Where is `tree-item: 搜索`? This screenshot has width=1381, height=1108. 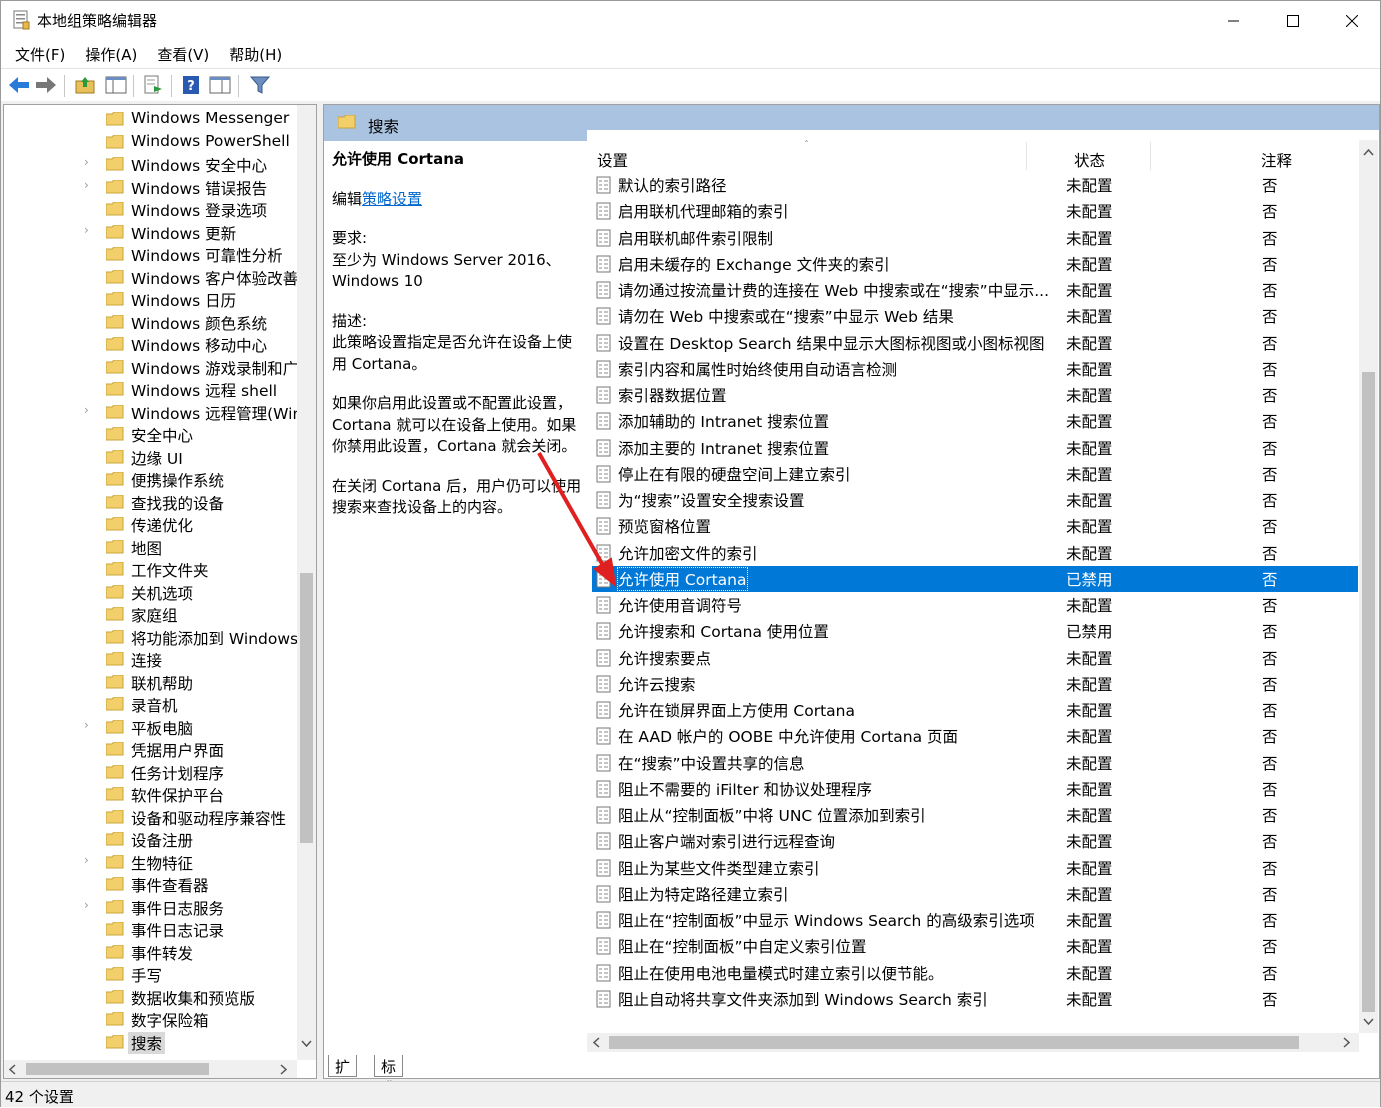
tree-item: 搜索 is located at coordinates (154, 1042).